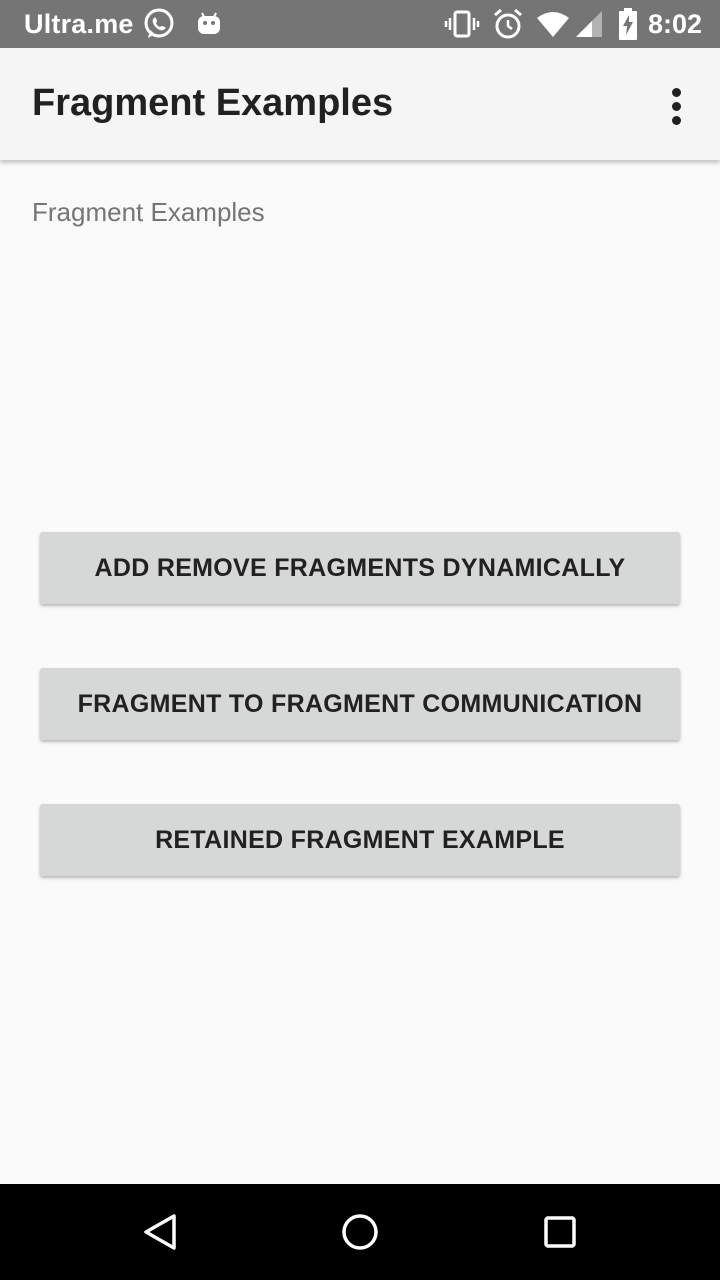 The width and height of the screenshot is (720, 1280). I want to click on status-bar-left: Ultra.me, so click(111, 24).